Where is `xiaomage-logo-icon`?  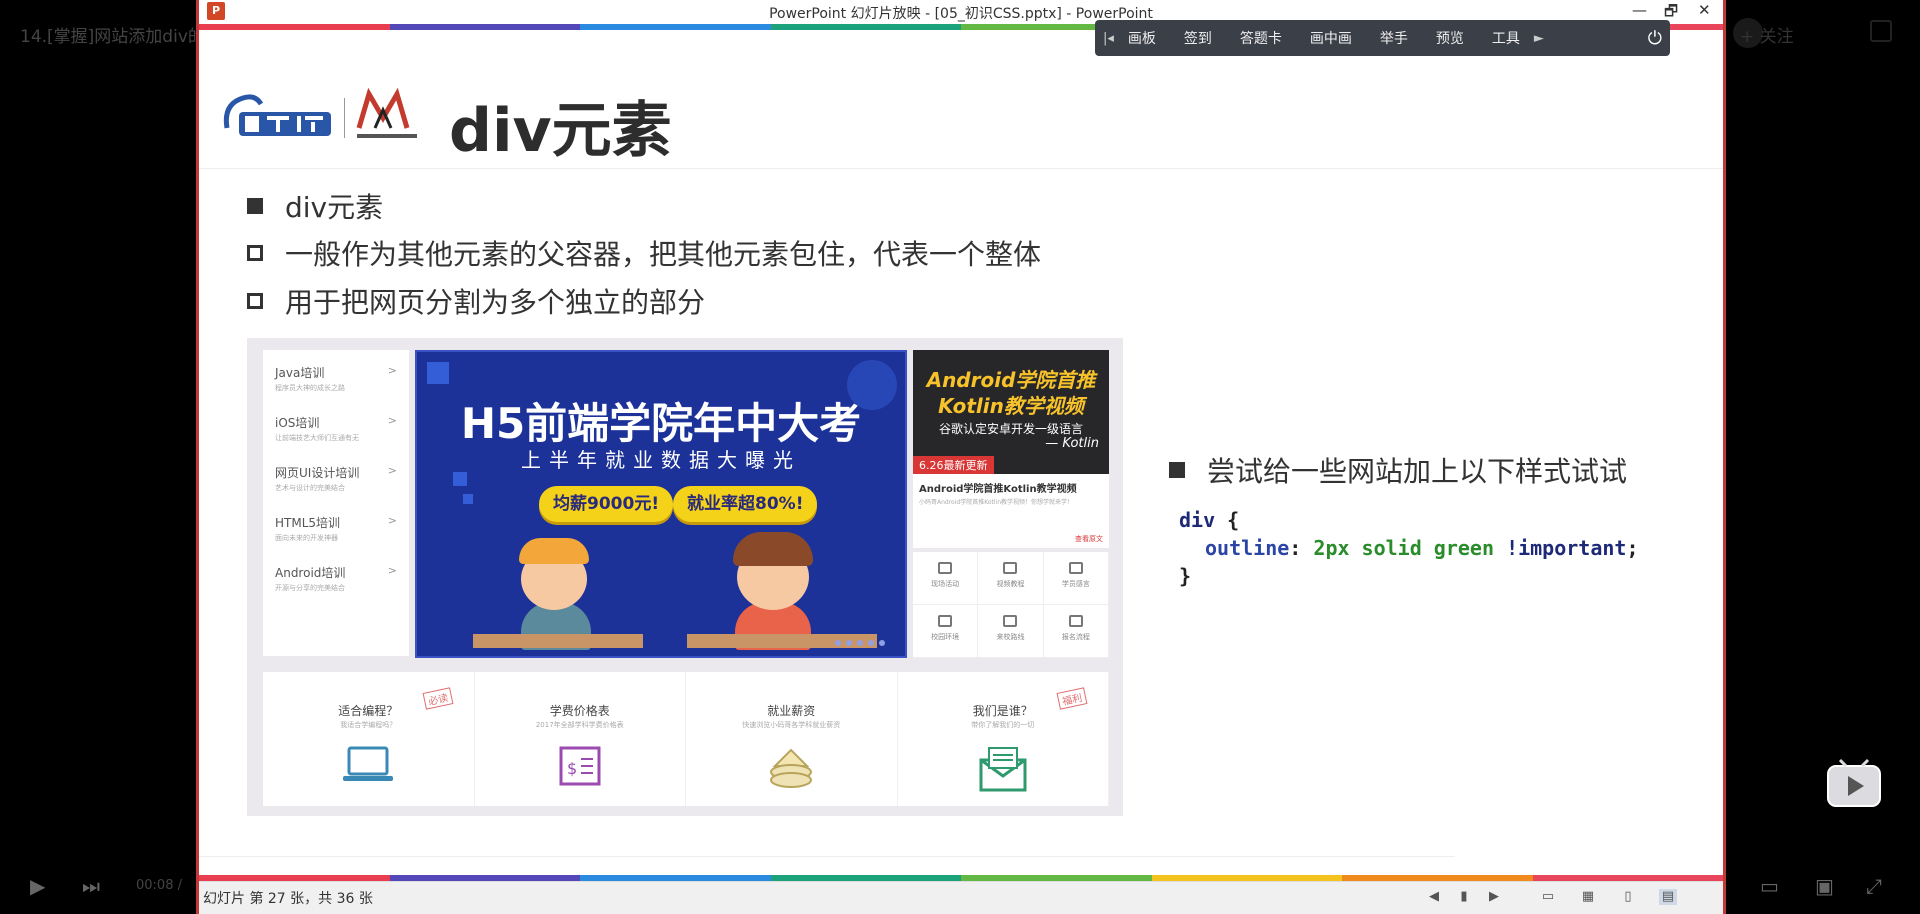
xiaomage-logo-icon is located at coordinates (386, 112).